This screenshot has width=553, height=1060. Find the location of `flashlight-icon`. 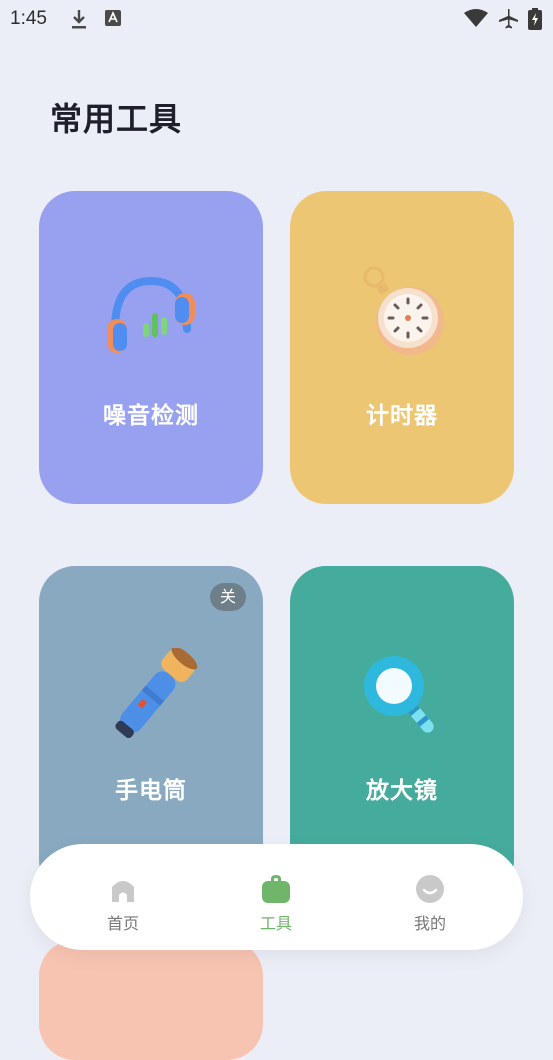

flashlight-icon is located at coordinates (156, 693).